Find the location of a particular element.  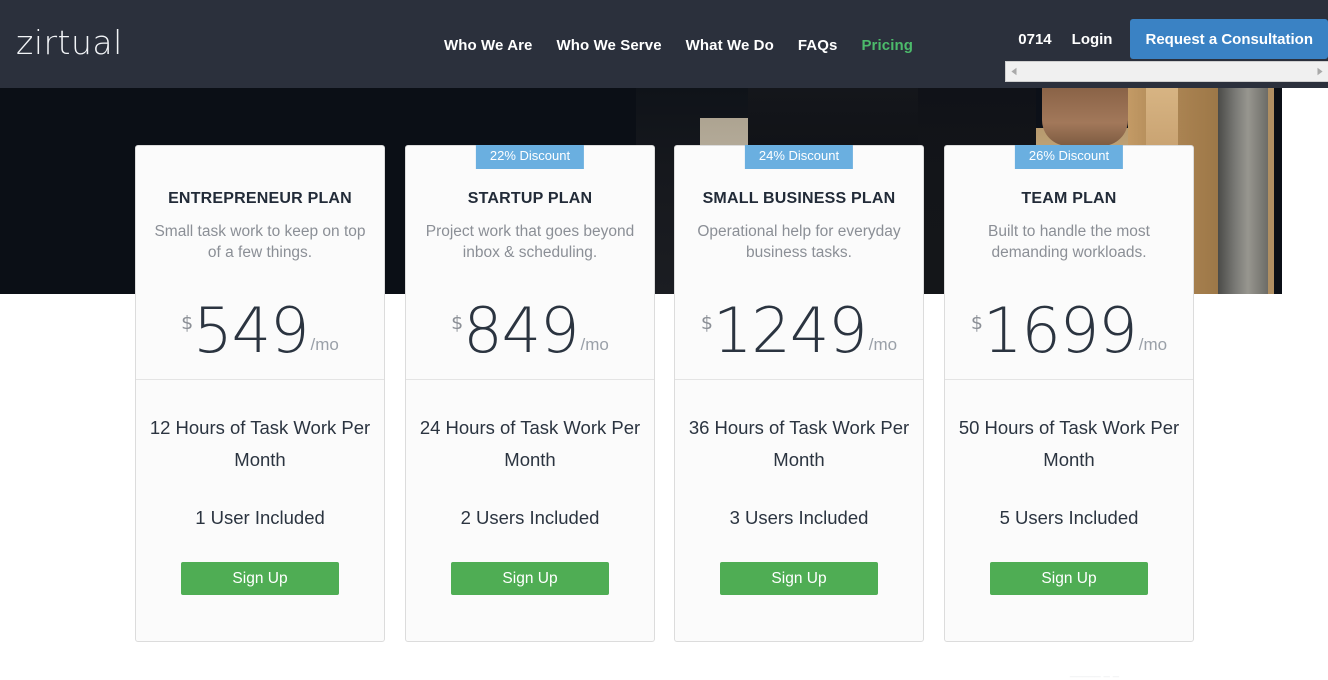

plan-price: $ 1249 /mo is located at coordinates (799, 332).